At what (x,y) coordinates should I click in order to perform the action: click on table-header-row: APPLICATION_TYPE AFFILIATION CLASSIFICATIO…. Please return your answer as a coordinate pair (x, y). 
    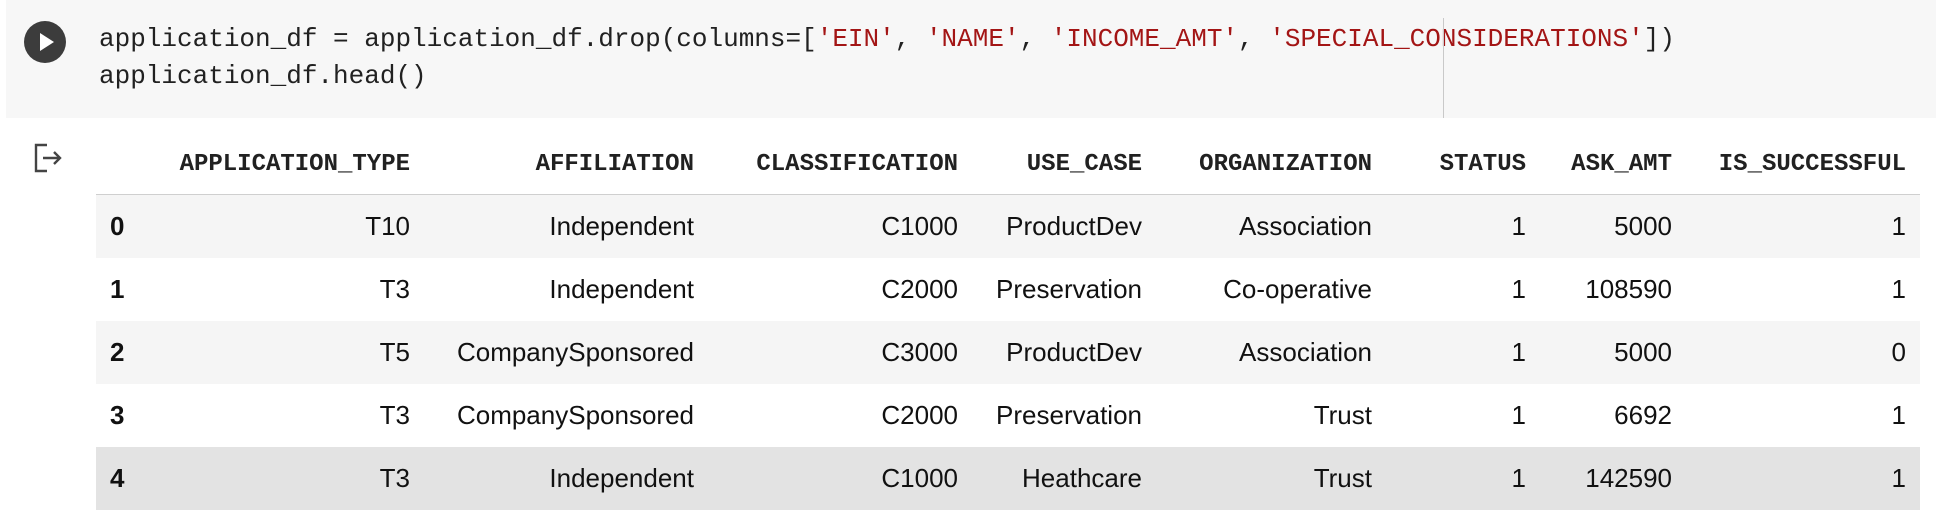
    Looking at the image, I should click on (1008, 164).